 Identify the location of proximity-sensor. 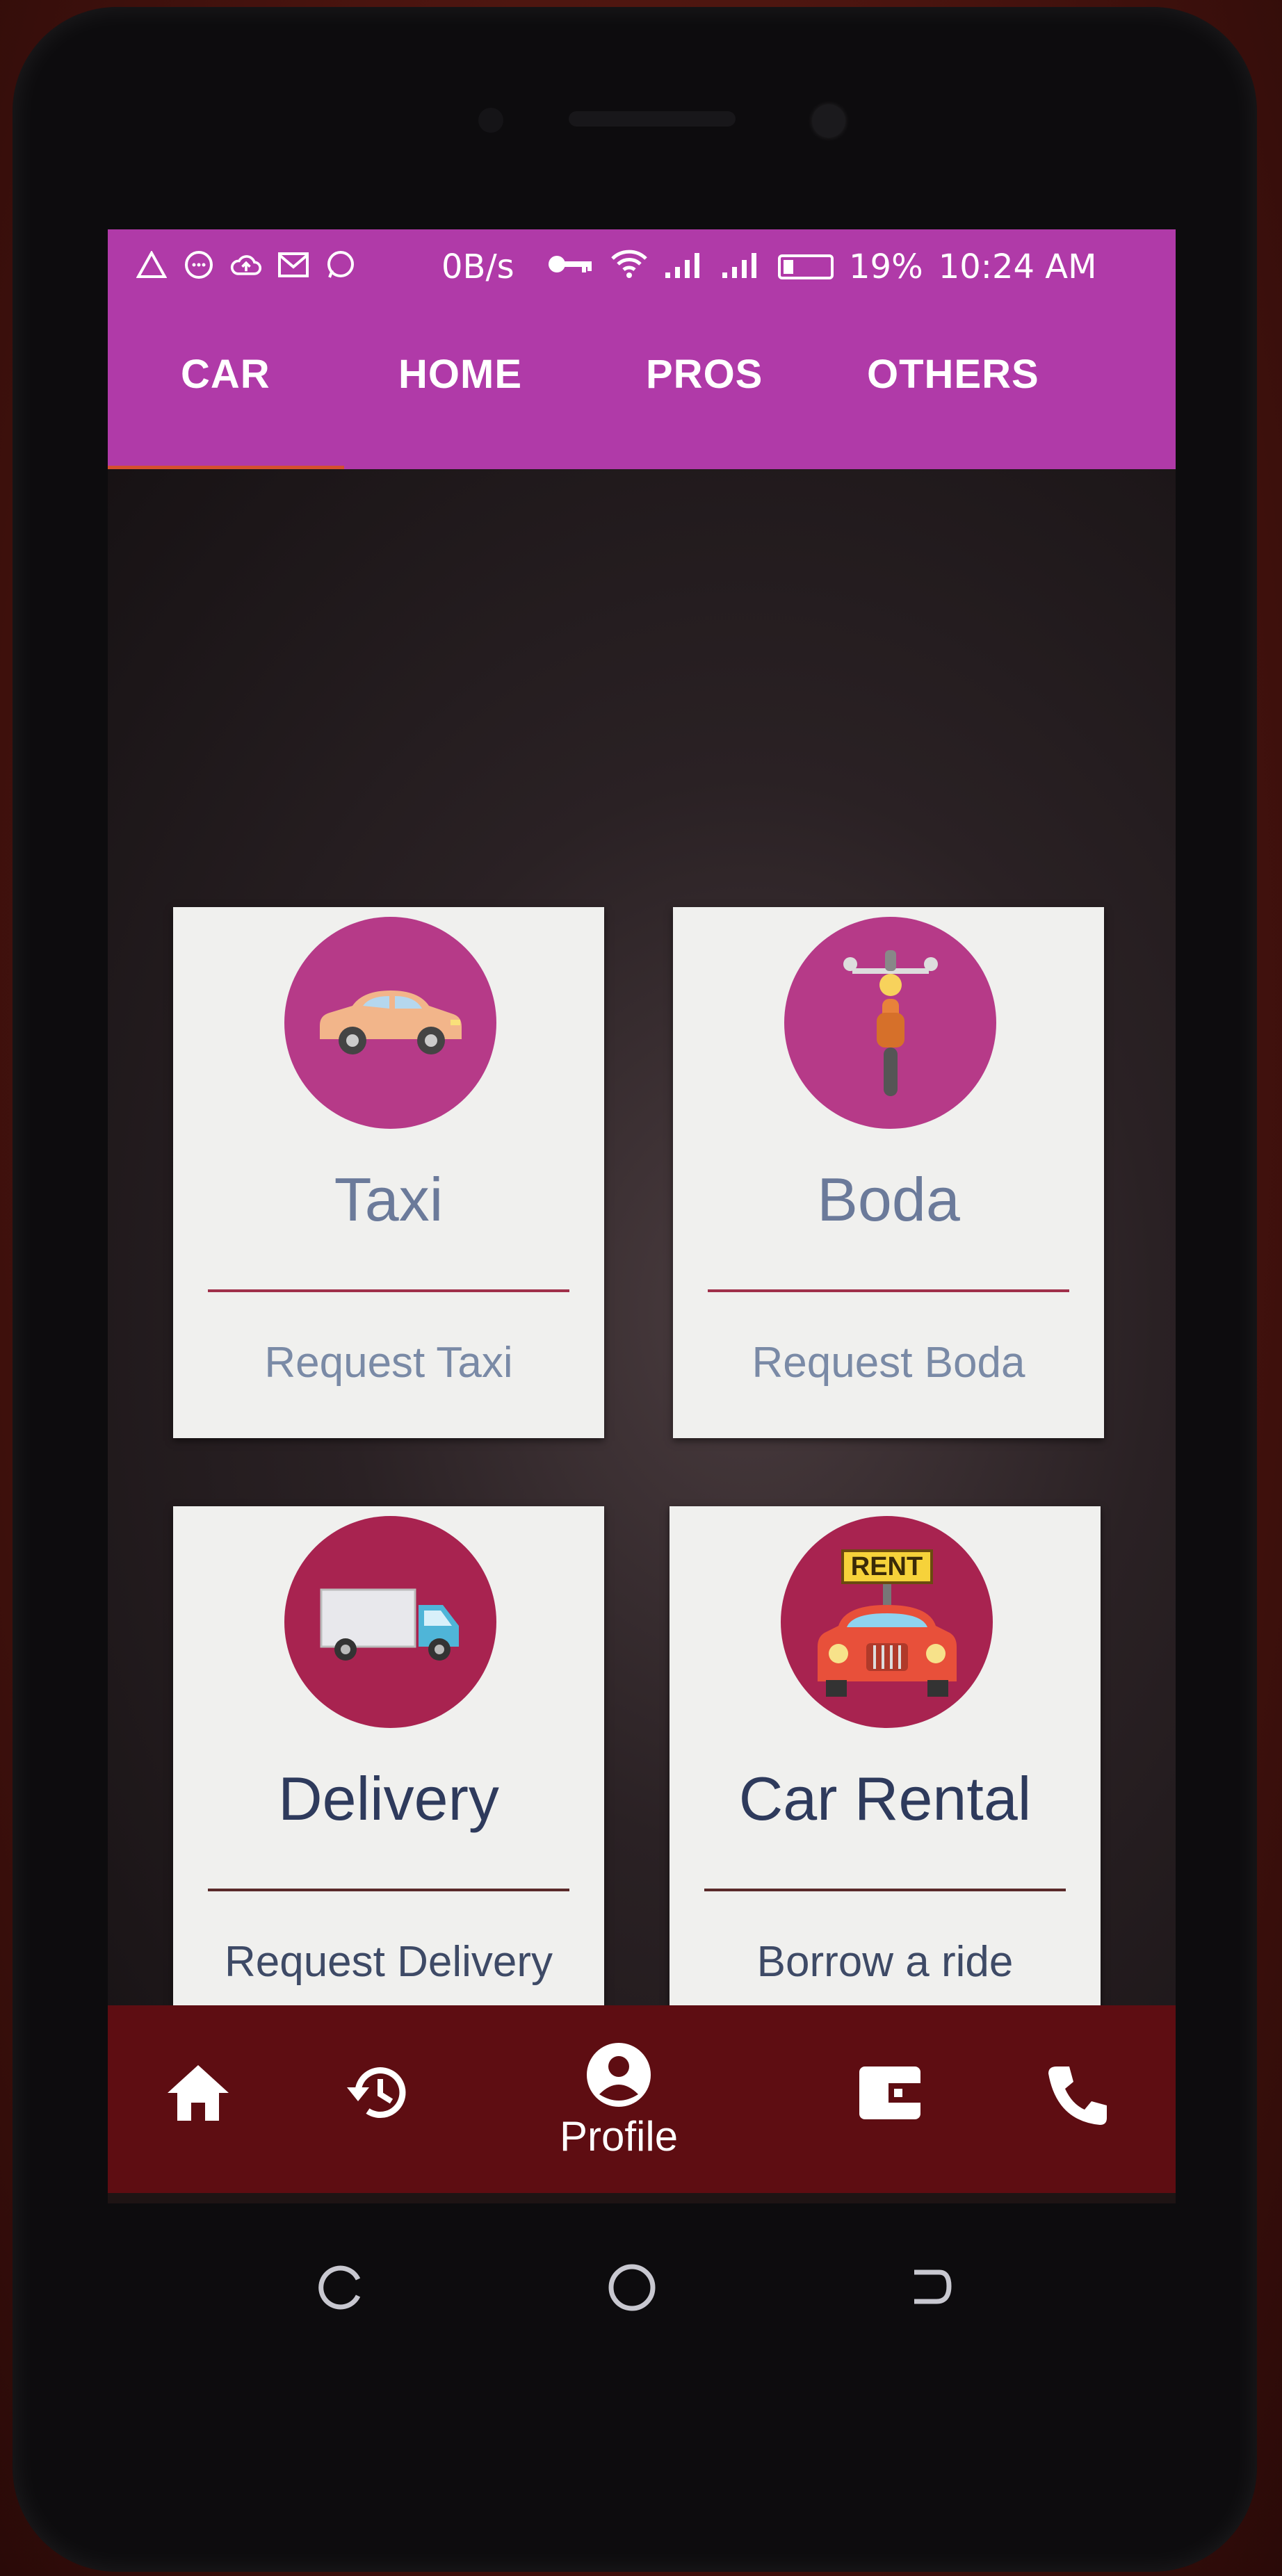
(490, 120).